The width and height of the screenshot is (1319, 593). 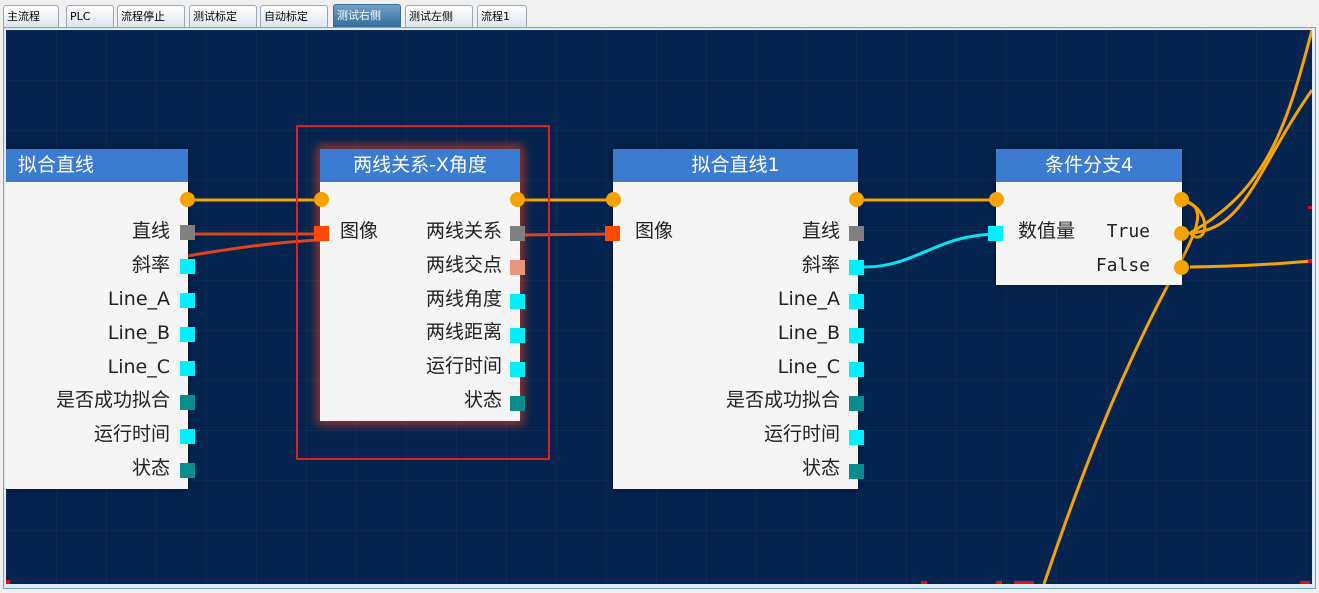 I want to click on tab-flow1: 流程1, so click(x=502, y=16).